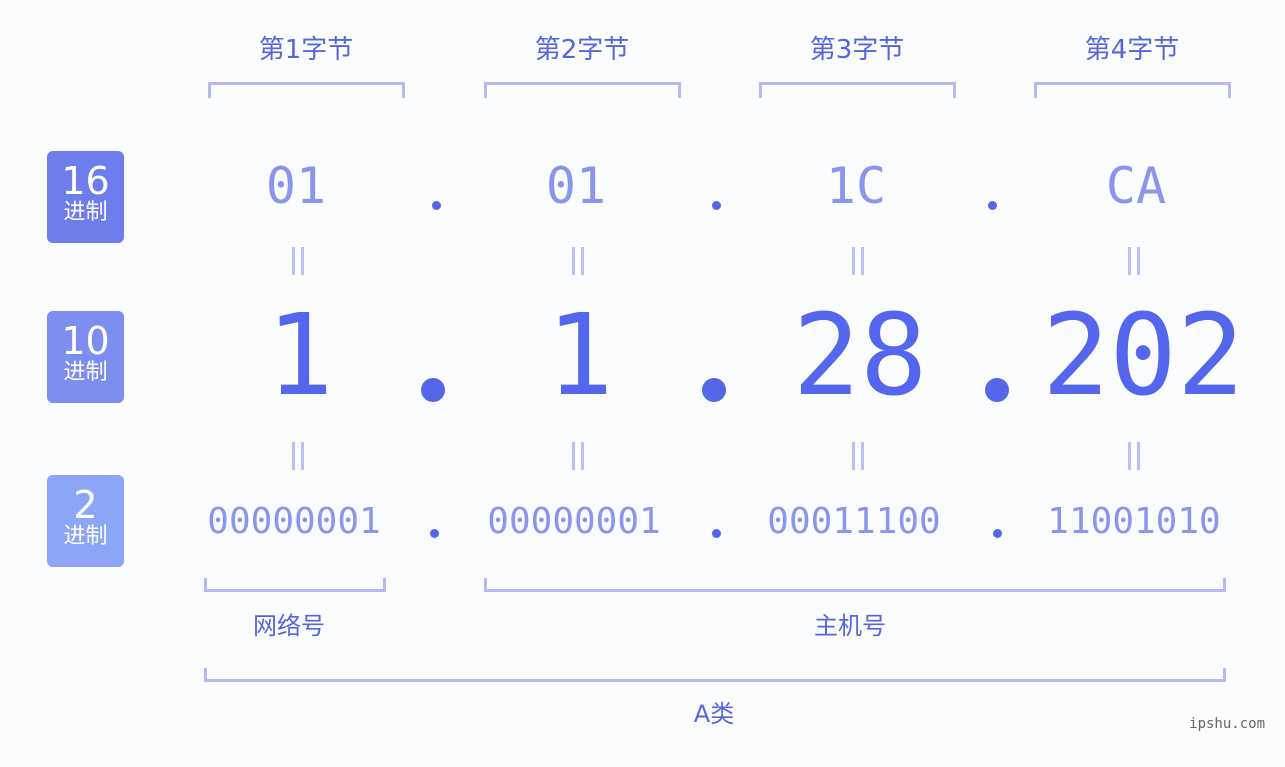 The width and height of the screenshot is (1285, 767). Describe the element at coordinates (854, 521) in the screenshot. I see `bin-byte-3: 00011100` at that location.